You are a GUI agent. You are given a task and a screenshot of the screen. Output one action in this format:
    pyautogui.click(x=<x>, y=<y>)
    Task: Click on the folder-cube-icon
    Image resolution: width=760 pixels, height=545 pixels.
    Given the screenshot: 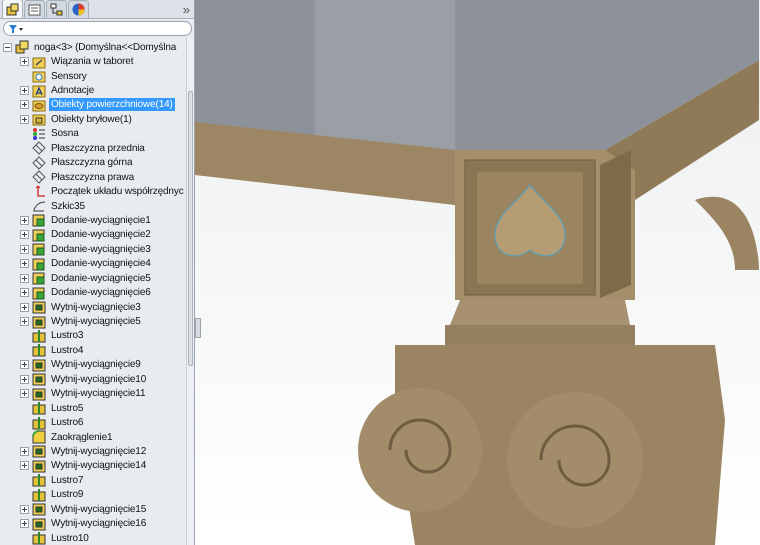 What is the action you would take?
    pyautogui.click(x=39, y=119)
    